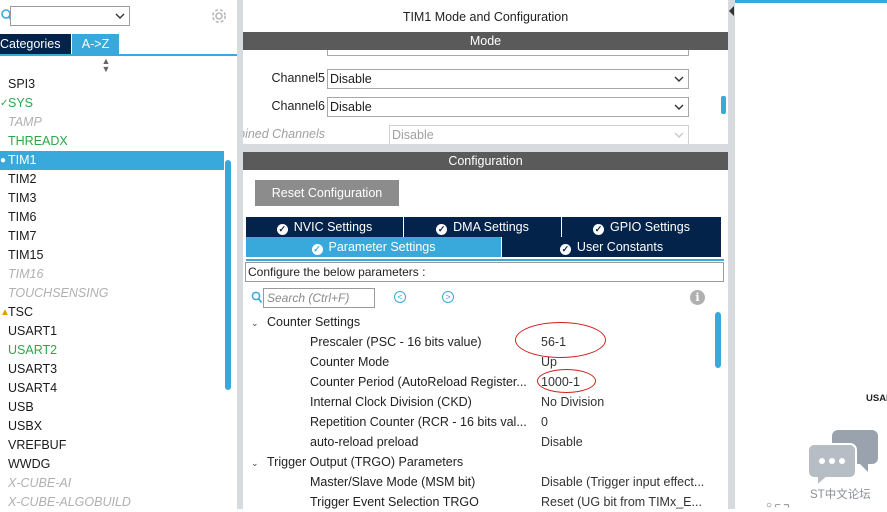 The width and height of the screenshot is (887, 512). I want to click on channel5-value: Disable, so click(351, 79).